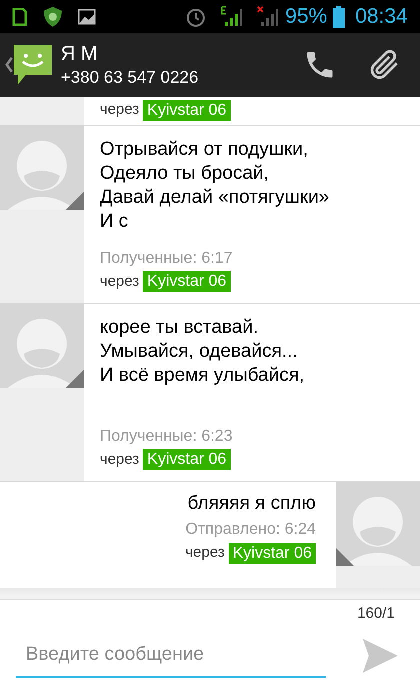 The image size is (420, 700). What do you see at coordinates (20, 17) in the screenshot?
I see `sim-card-icon` at bounding box center [20, 17].